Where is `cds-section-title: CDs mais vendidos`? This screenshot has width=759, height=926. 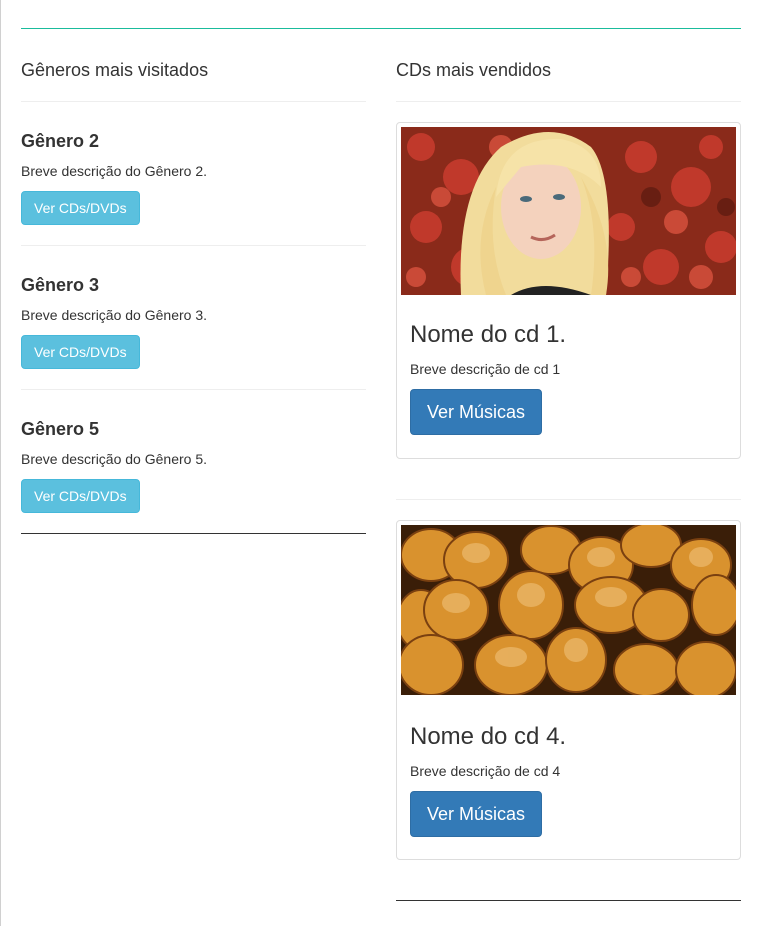 cds-section-title: CDs mais vendidos is located at coordinates (474, 70).